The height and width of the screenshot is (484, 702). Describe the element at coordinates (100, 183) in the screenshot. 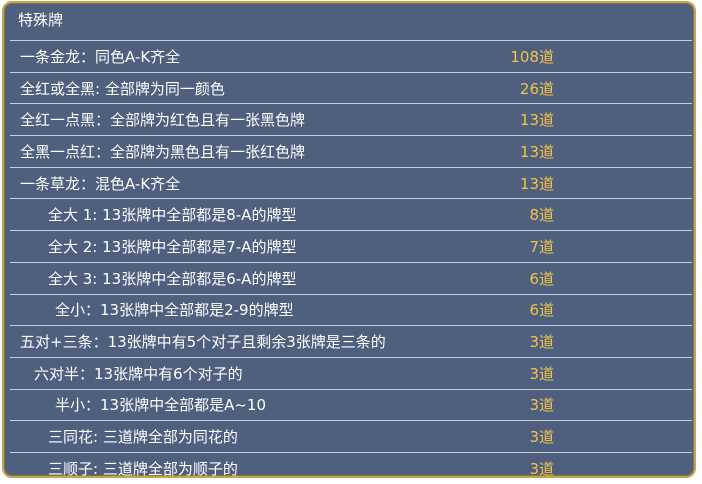

I see `hand-description: 一条草龙：混色A-K齐全` at that location.